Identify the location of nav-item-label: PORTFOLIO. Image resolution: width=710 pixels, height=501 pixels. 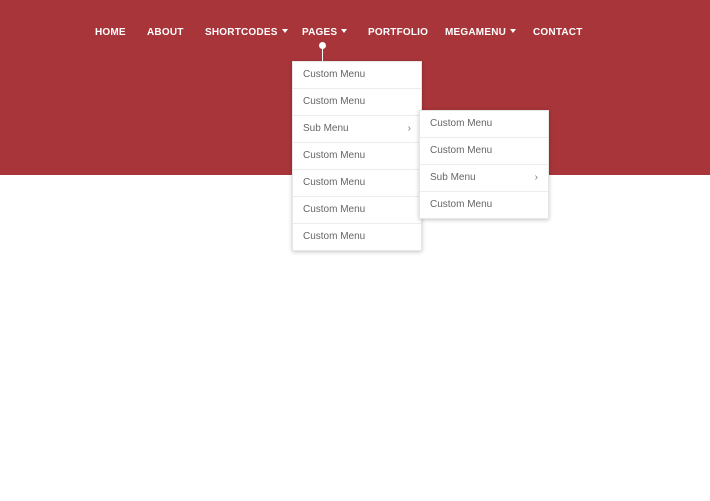
(398, 32).